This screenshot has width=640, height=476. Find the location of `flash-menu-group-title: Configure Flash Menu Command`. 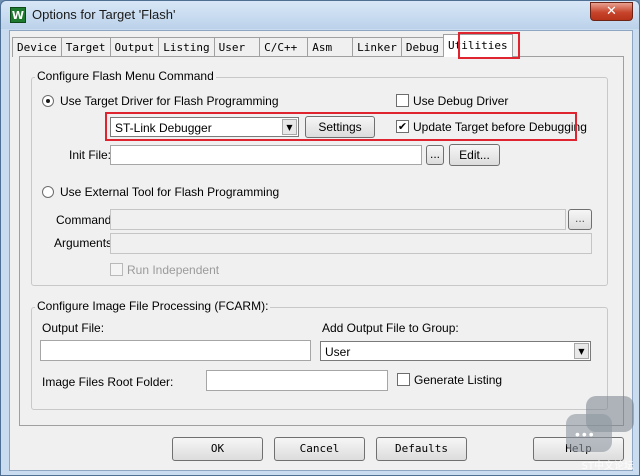

flash-menu-group-title: Configure Flash Menu Command is located at coordinates (125, 76).